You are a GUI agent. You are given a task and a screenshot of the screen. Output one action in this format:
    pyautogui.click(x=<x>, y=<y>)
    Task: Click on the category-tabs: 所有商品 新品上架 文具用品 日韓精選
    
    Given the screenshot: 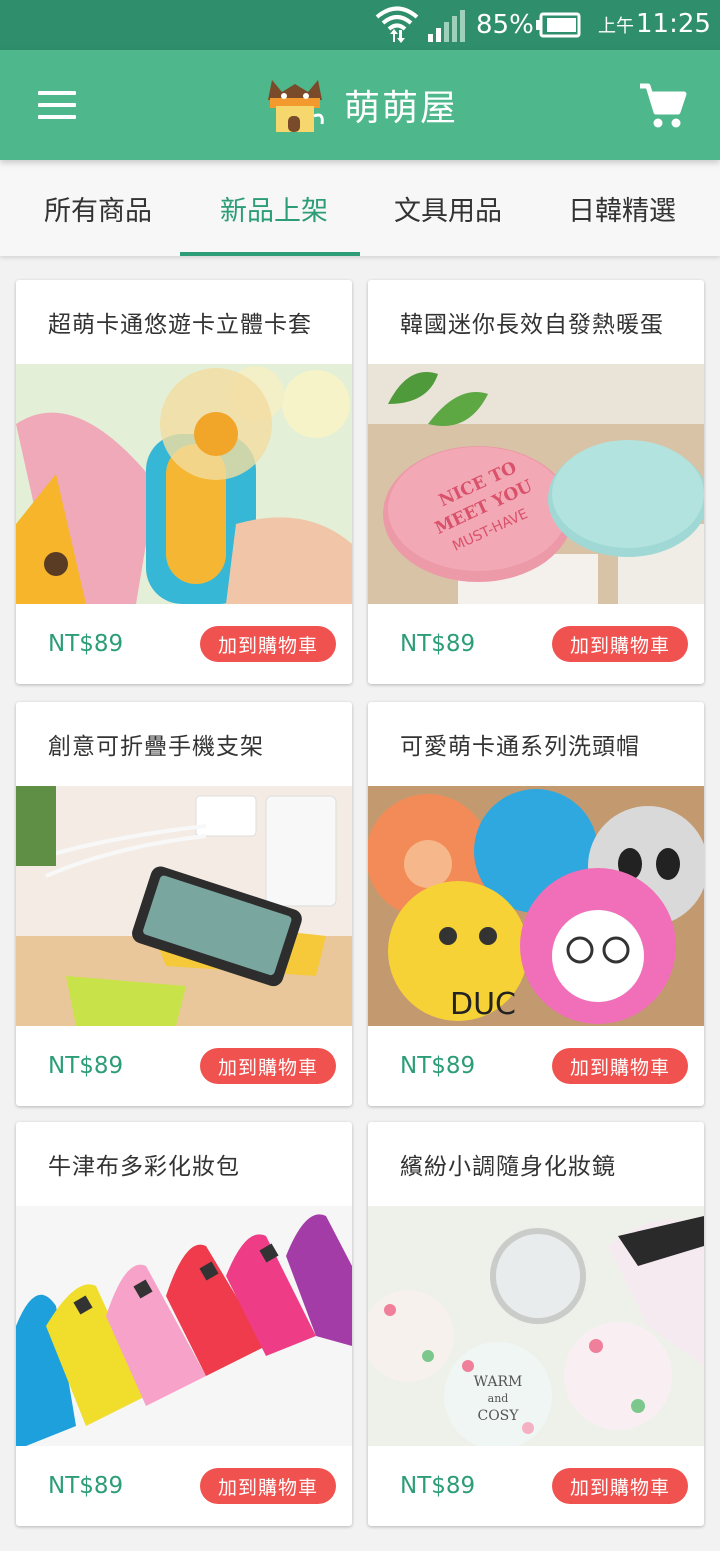 What is the action you would take?
    pyautogui.click(x=360, y=208)
    